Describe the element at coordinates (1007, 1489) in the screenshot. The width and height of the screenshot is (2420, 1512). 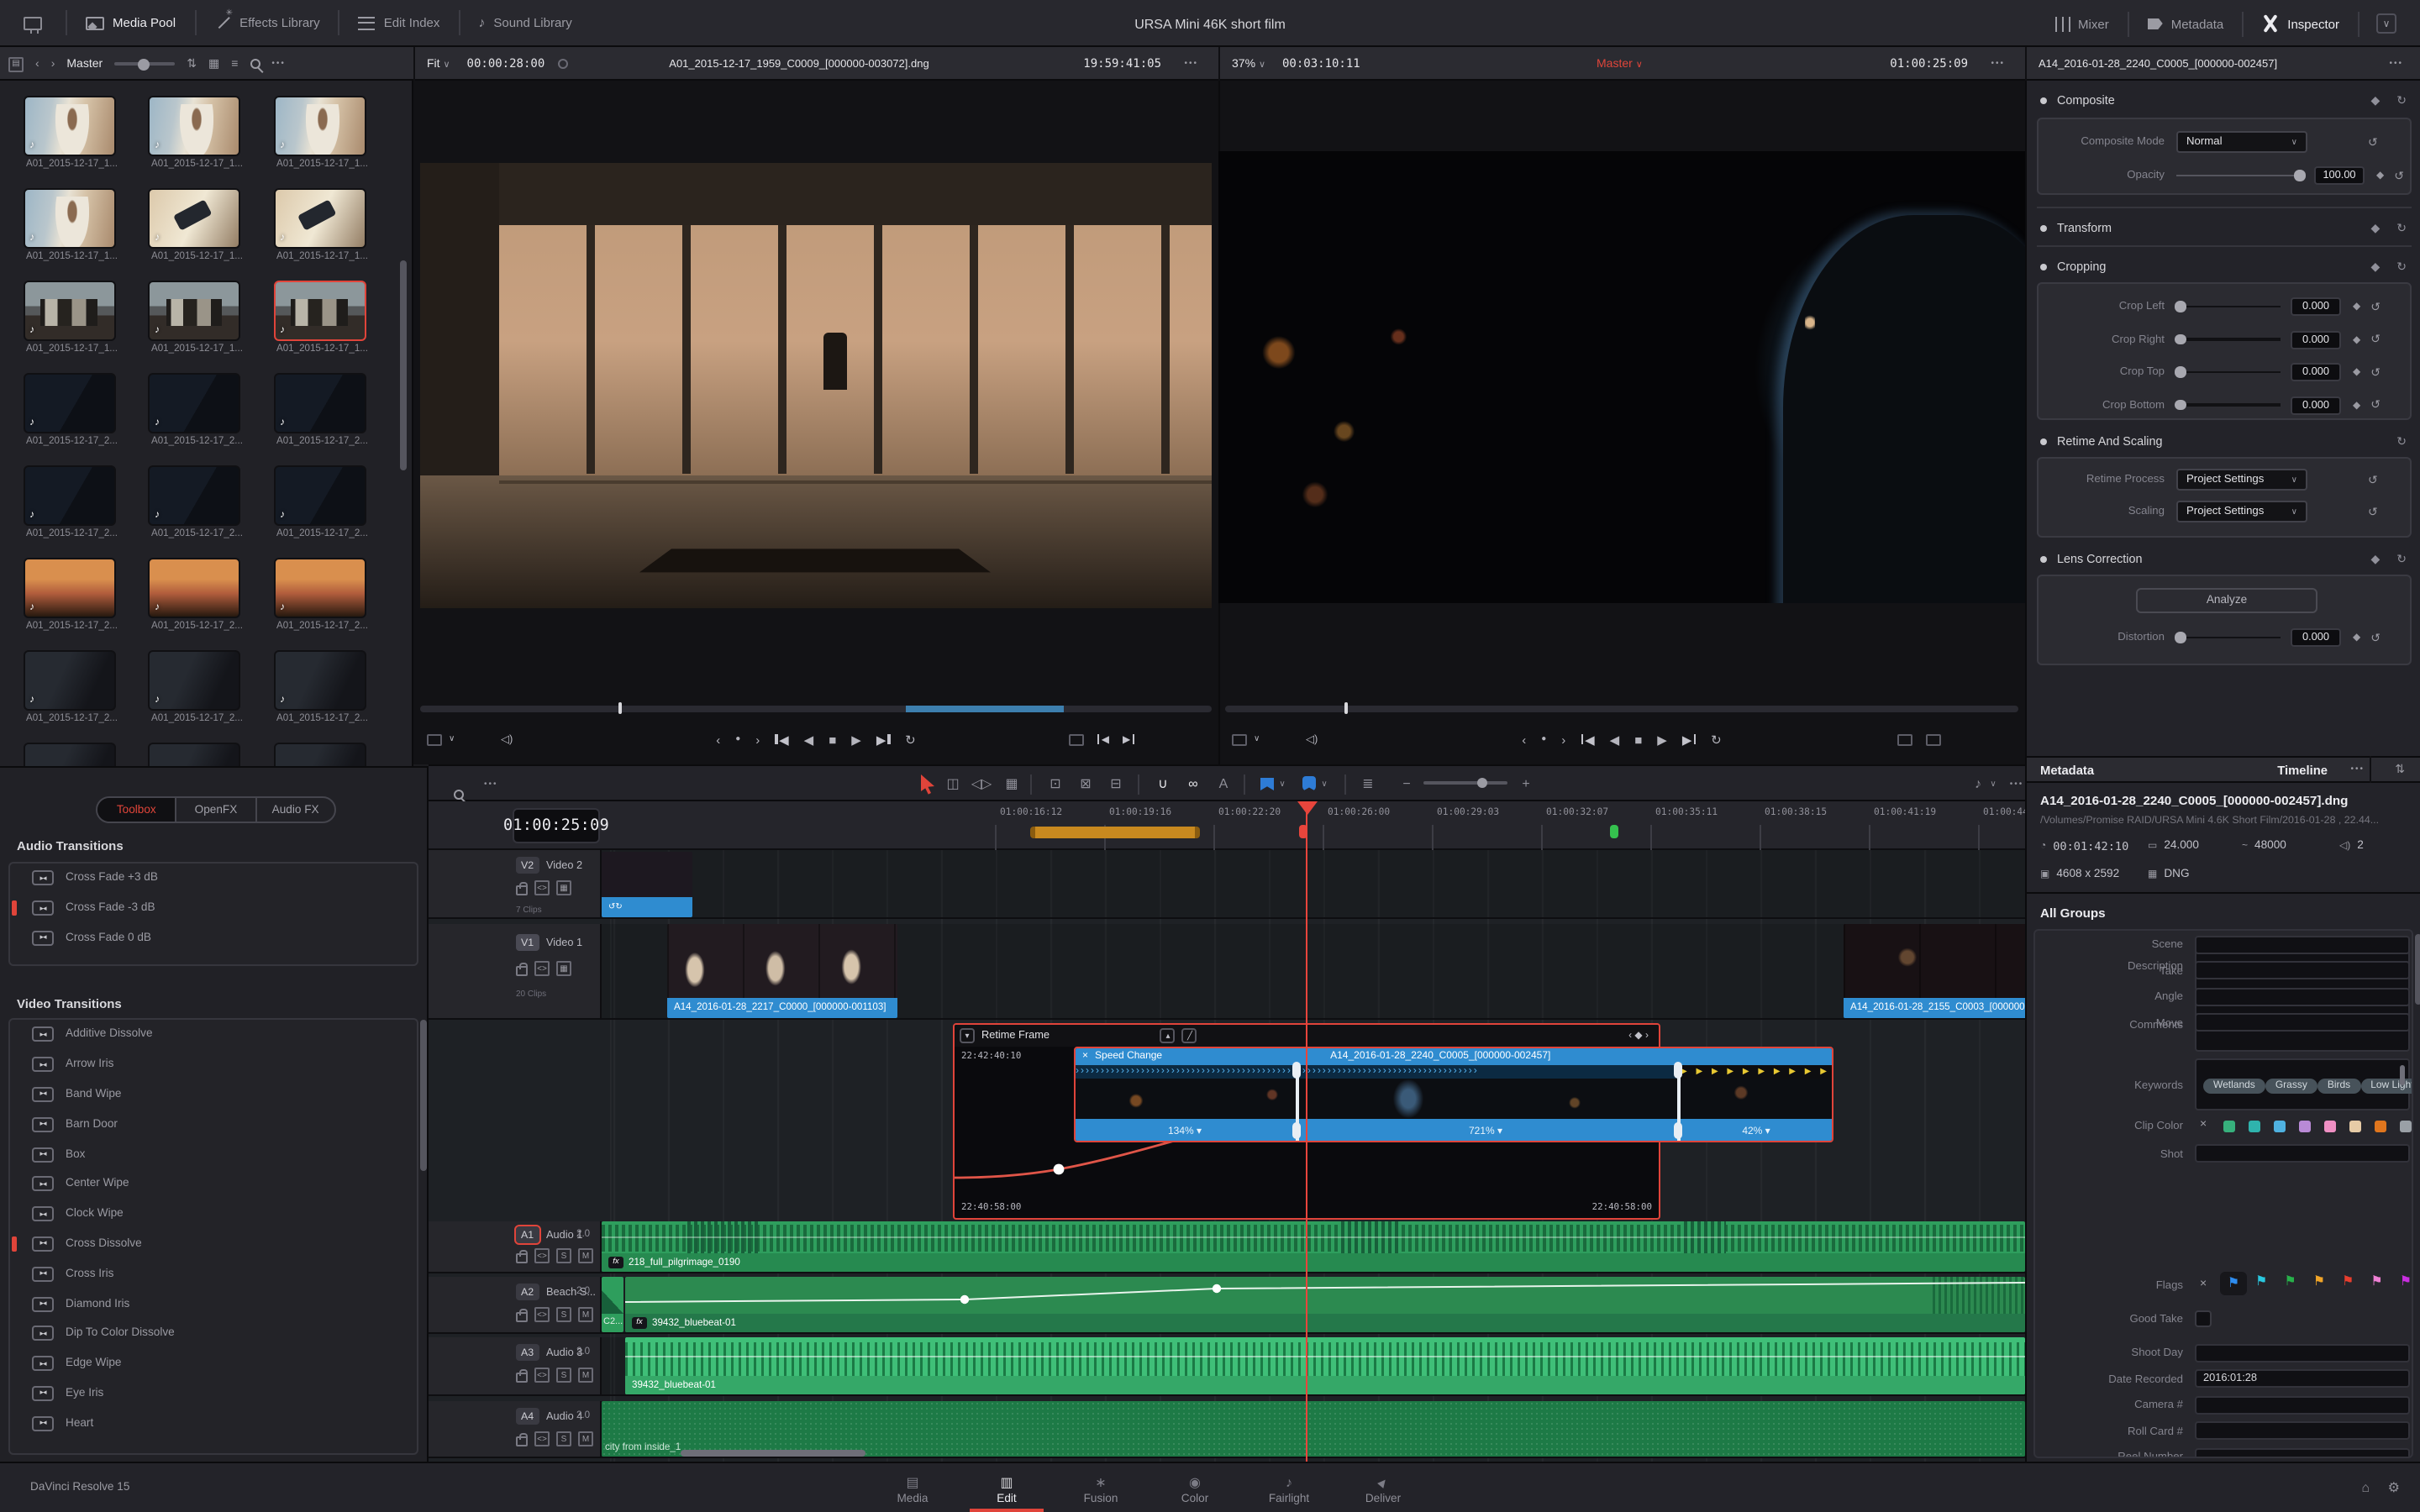
I see `page-edit: ▥ Edit` at that location.